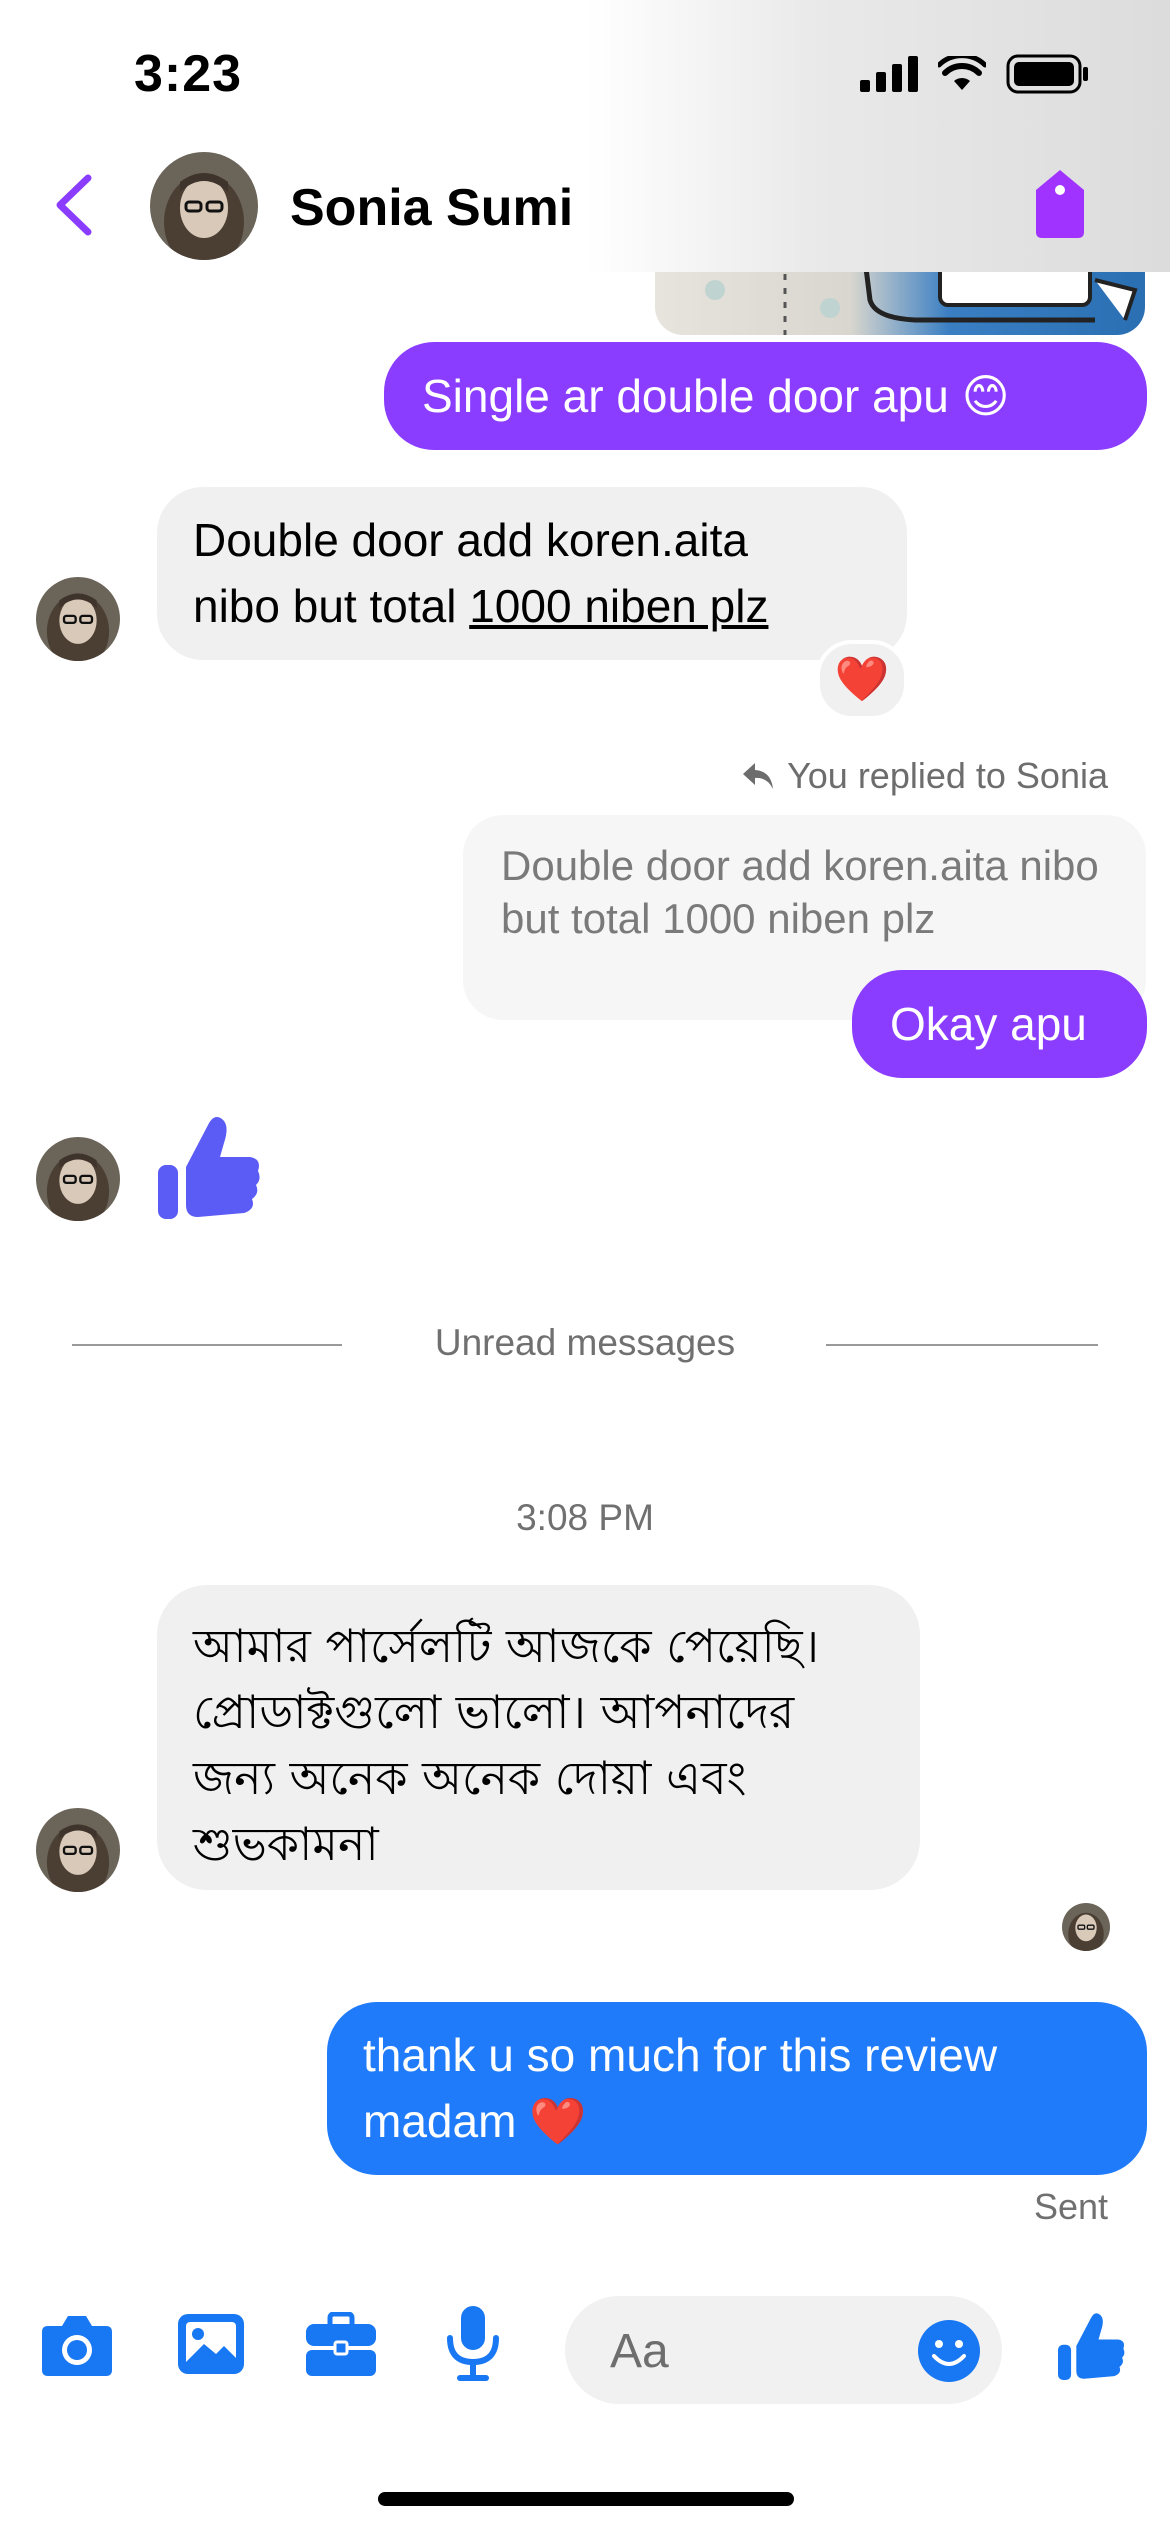 Image resolution: width=1170 pixels, height=2532 pixels. I want to click on message-line-2: nibo but total 1000 niben plz, so click(532, 606).